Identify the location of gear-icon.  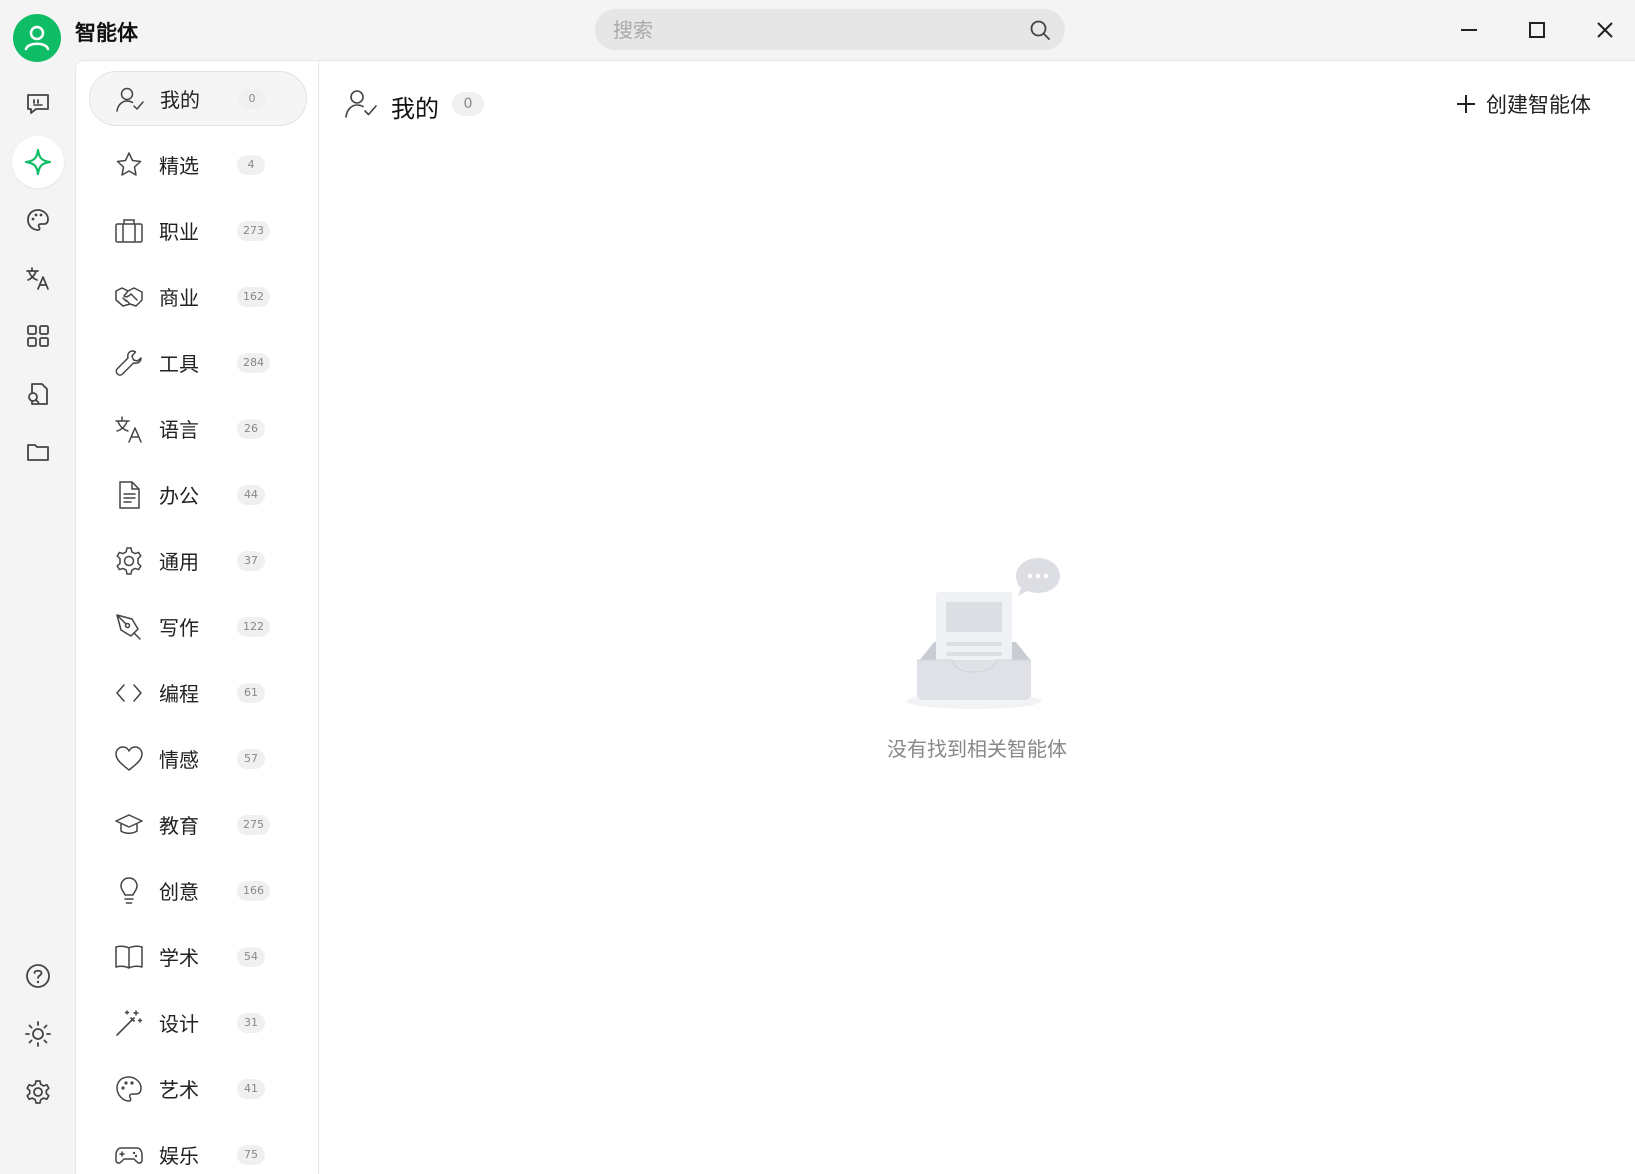
(129, 561).